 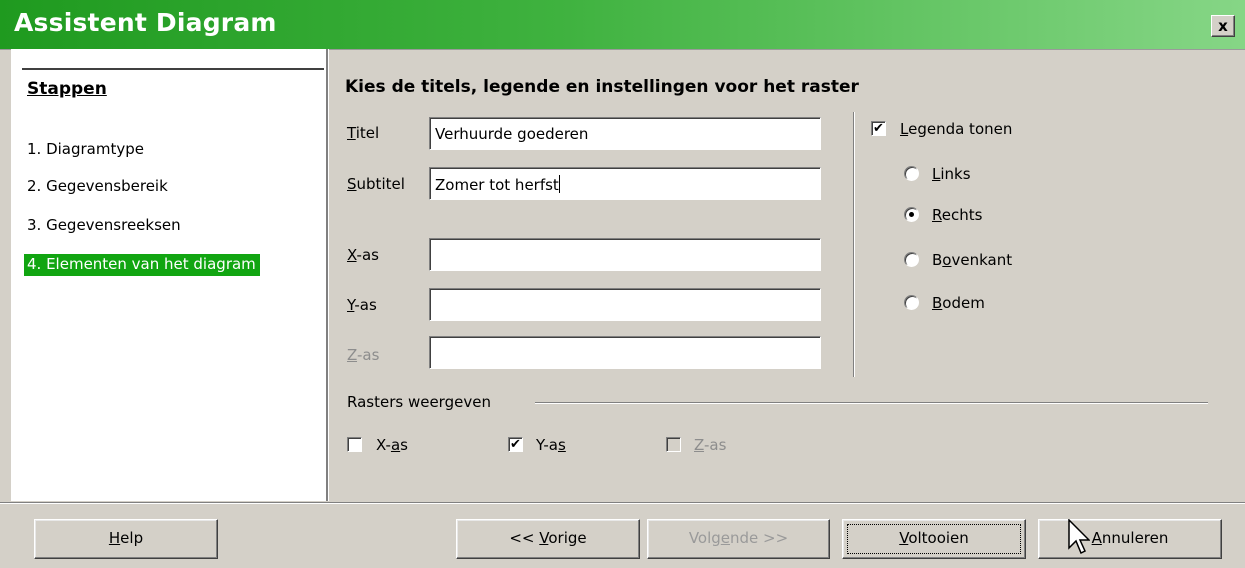 What do you see at coordinates (551, 445) in the screenshot?
I see `grid-y-label: Y-as` at bounding box center [551, 445].